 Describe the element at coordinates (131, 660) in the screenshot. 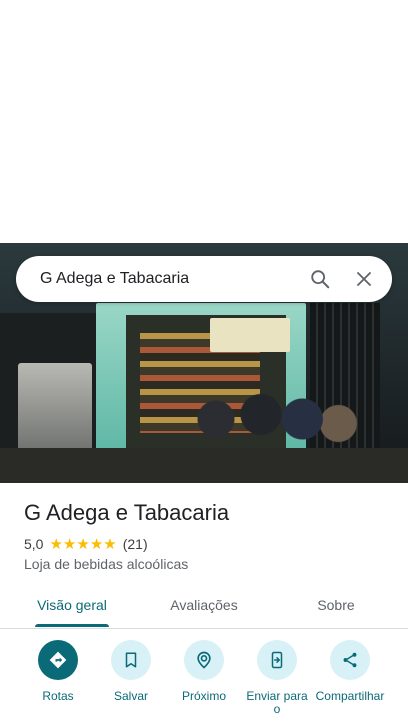

I see `bookmark-icon` at that location.